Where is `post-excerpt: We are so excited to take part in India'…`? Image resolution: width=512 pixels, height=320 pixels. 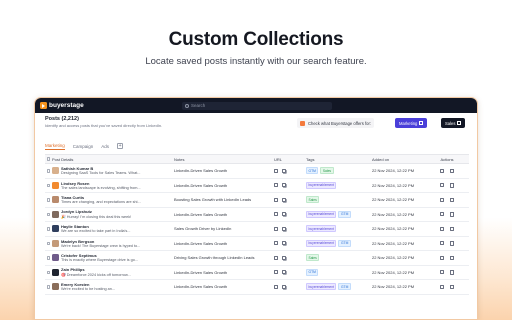 post-excerpt: We are so excited to take part in India'… is located at coordinates (96, 231).